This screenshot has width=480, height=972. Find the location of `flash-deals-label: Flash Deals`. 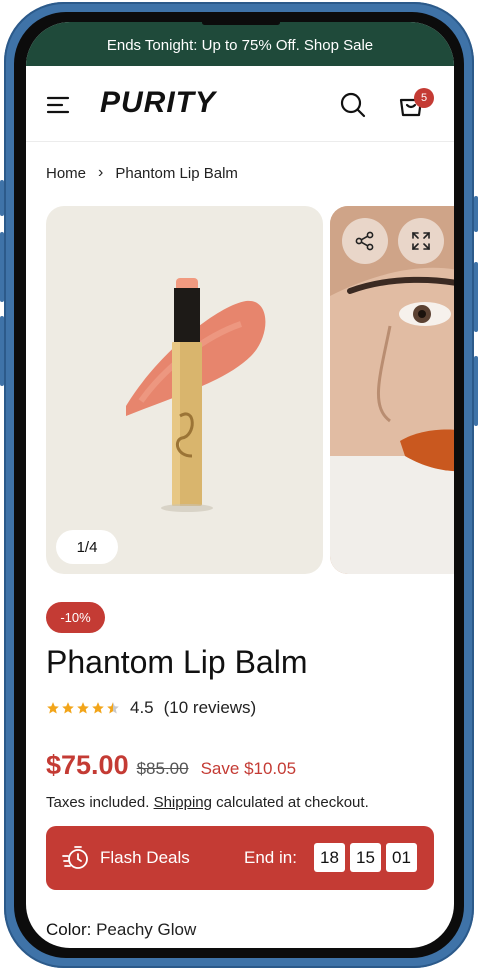

flash-deals-label: Flash Deals is located at coordinates (145, 857).